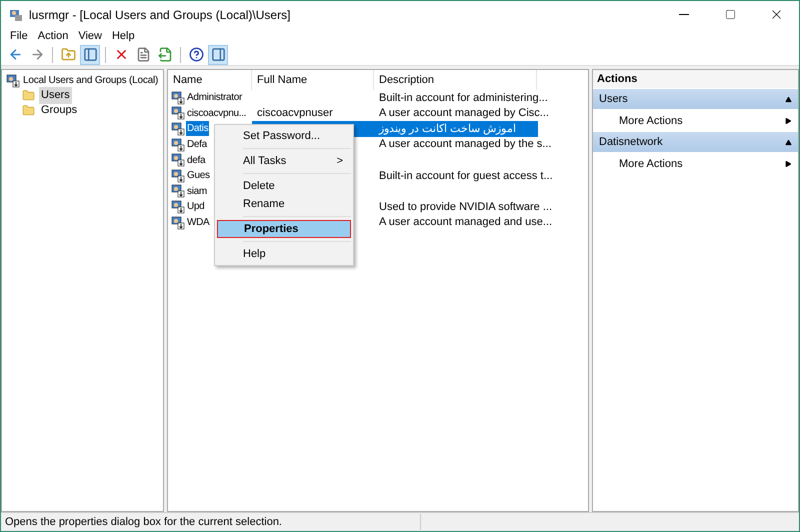  Describe the element at coordinates (284, 161) in the screenshot. I see `menu-item: All Tasks >` at that location.